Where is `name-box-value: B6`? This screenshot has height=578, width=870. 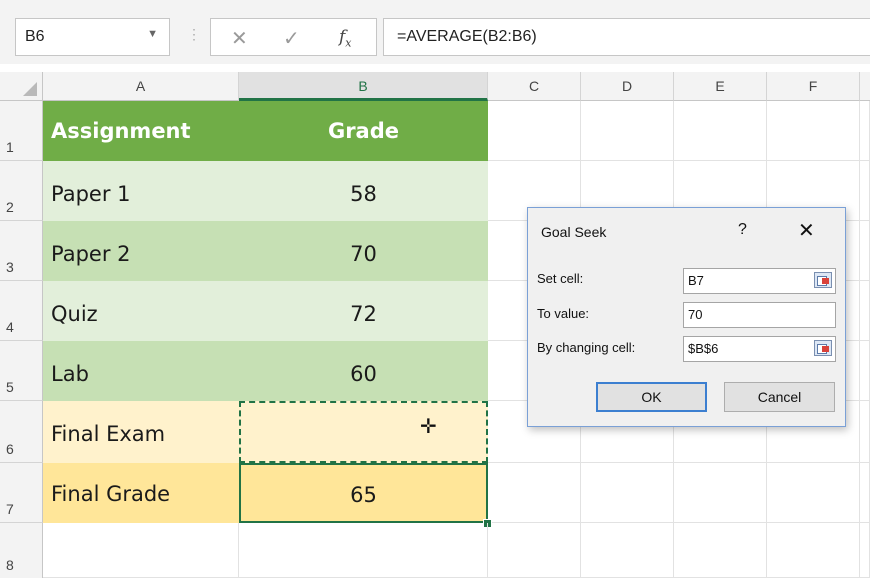
name-box-value: B6 is located at coordinates (35, 36).